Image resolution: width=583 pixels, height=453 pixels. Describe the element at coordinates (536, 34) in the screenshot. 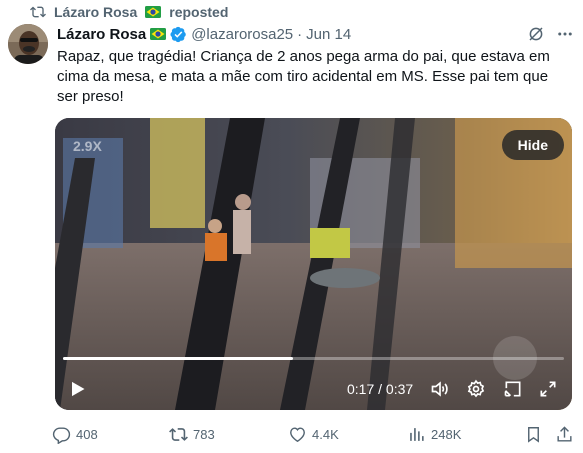

I see `grok-icon` at that location.